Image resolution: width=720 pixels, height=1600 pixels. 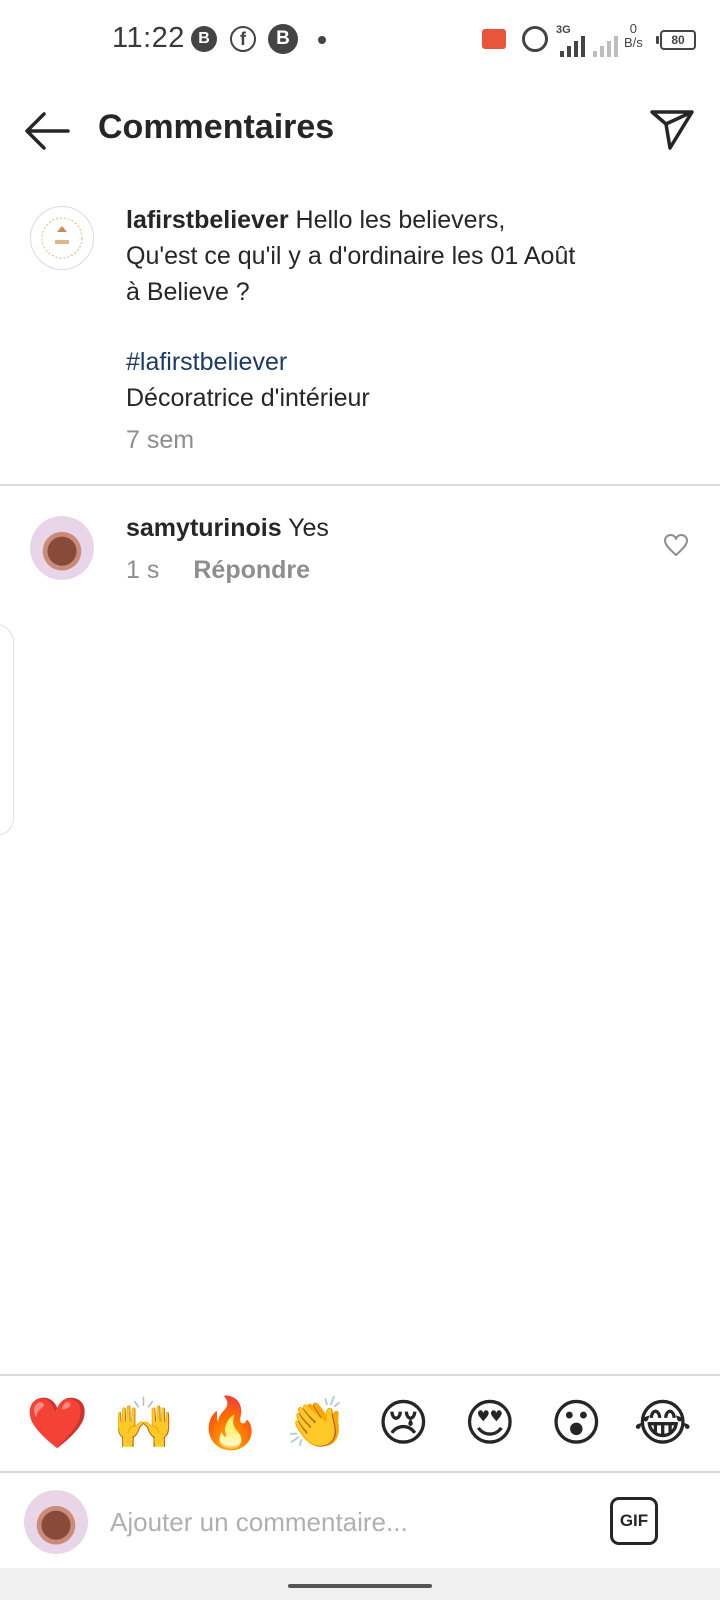 What do you see at coordinates (572, 46) in the screenshot?
I see `signal-strength-icon` at bounding box center [572, 46].